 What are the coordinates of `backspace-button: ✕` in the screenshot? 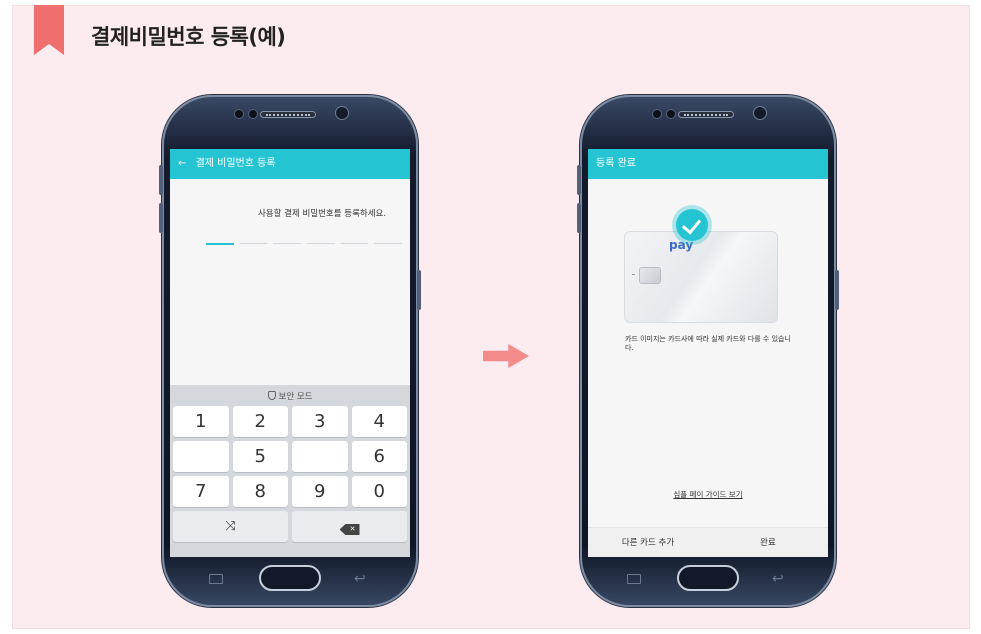 It's located at (349, 526).